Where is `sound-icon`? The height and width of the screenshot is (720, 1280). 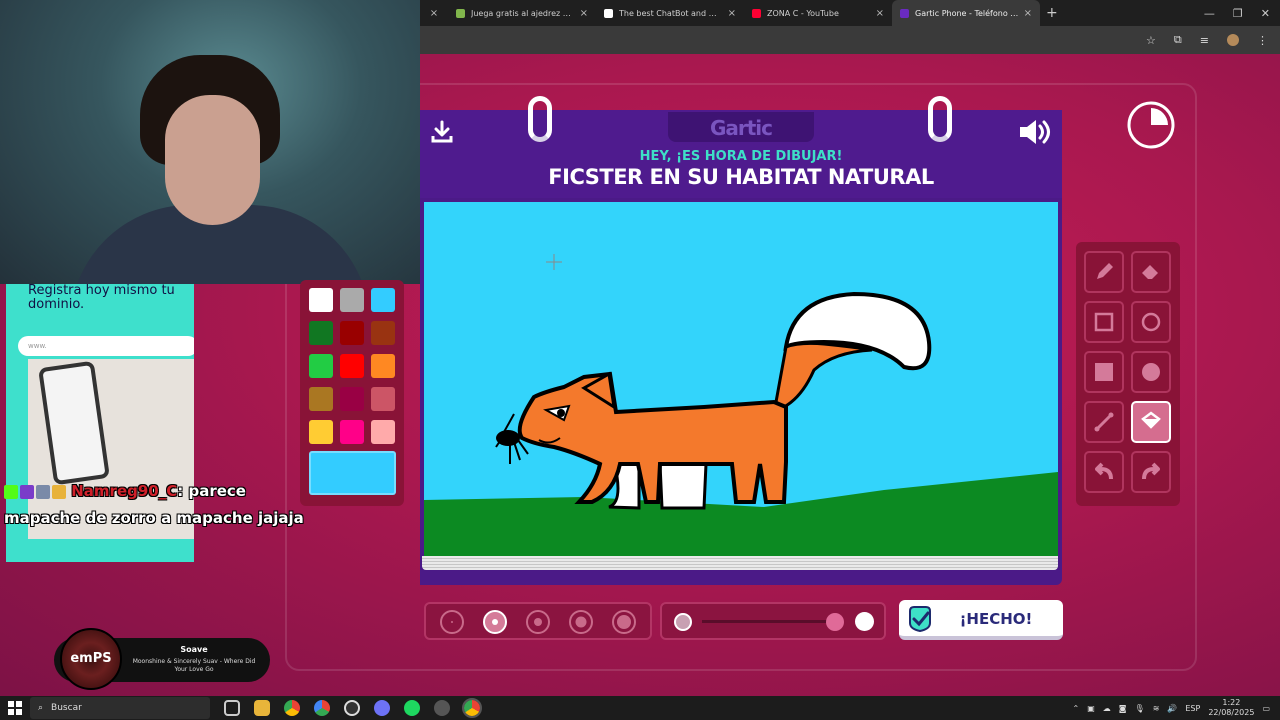 sound-icon is located at coordinates (1035, 132).